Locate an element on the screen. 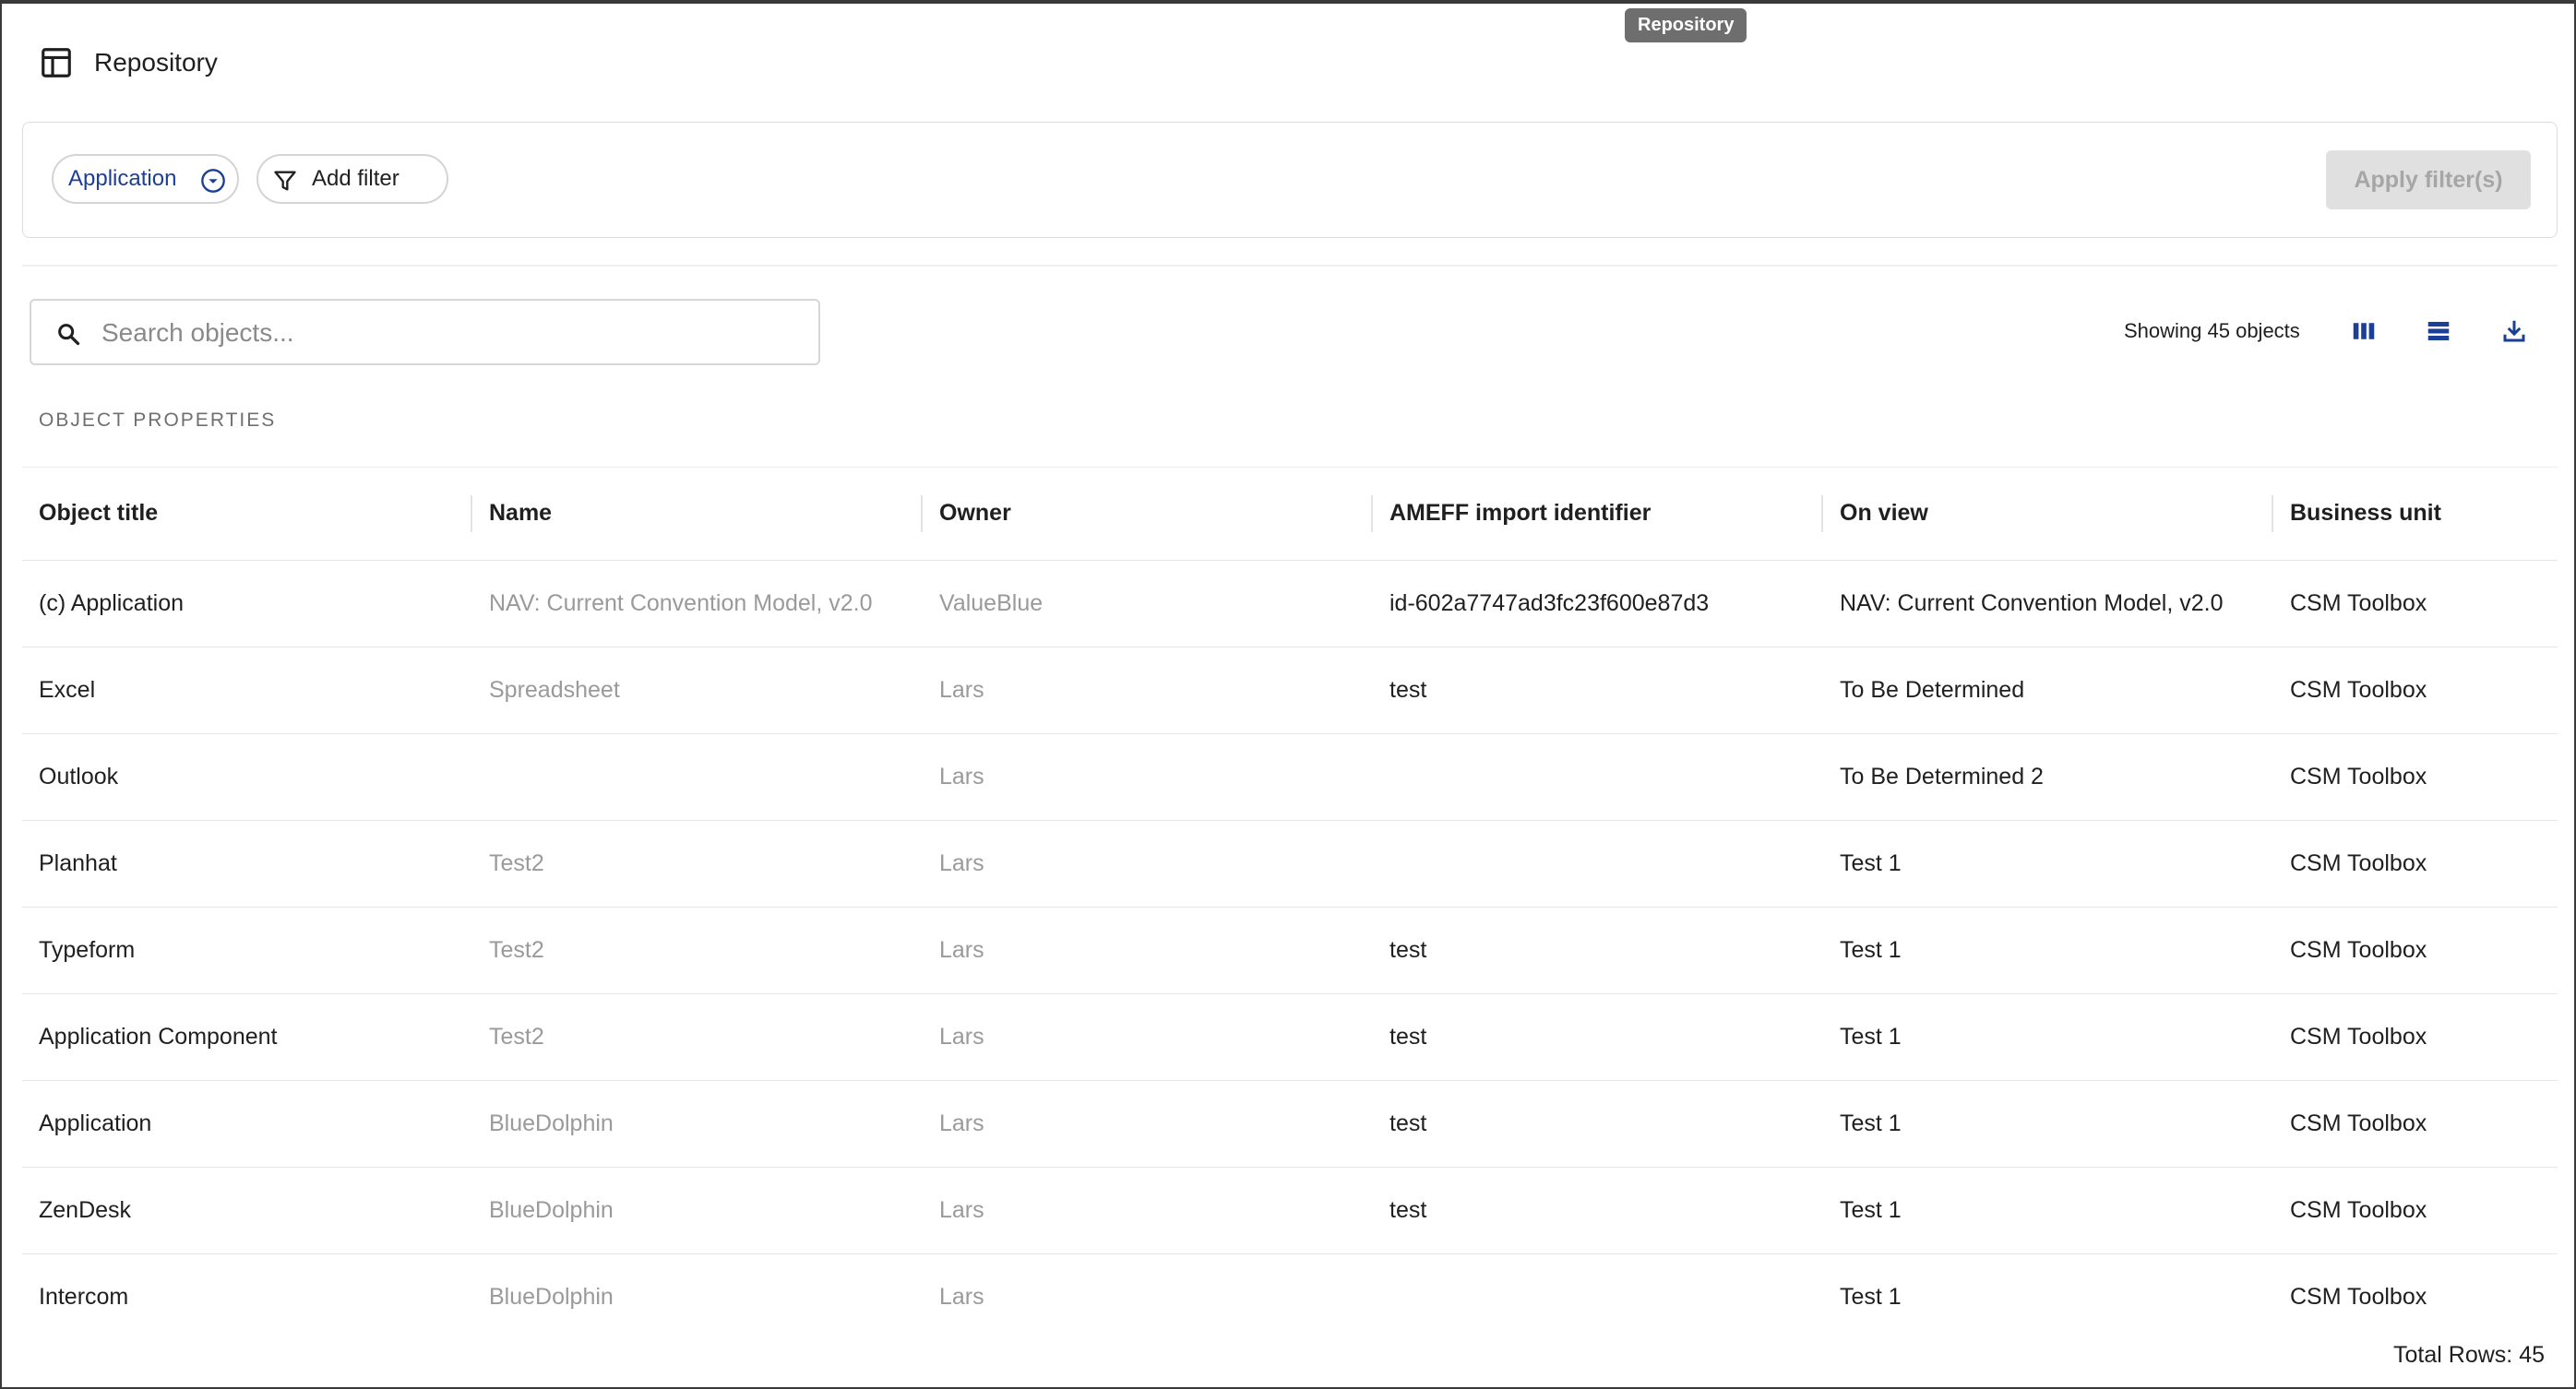 Image resolution: width=2576 pixels, height=1389 pixels. search-icon is located at coordinates (69, 335).